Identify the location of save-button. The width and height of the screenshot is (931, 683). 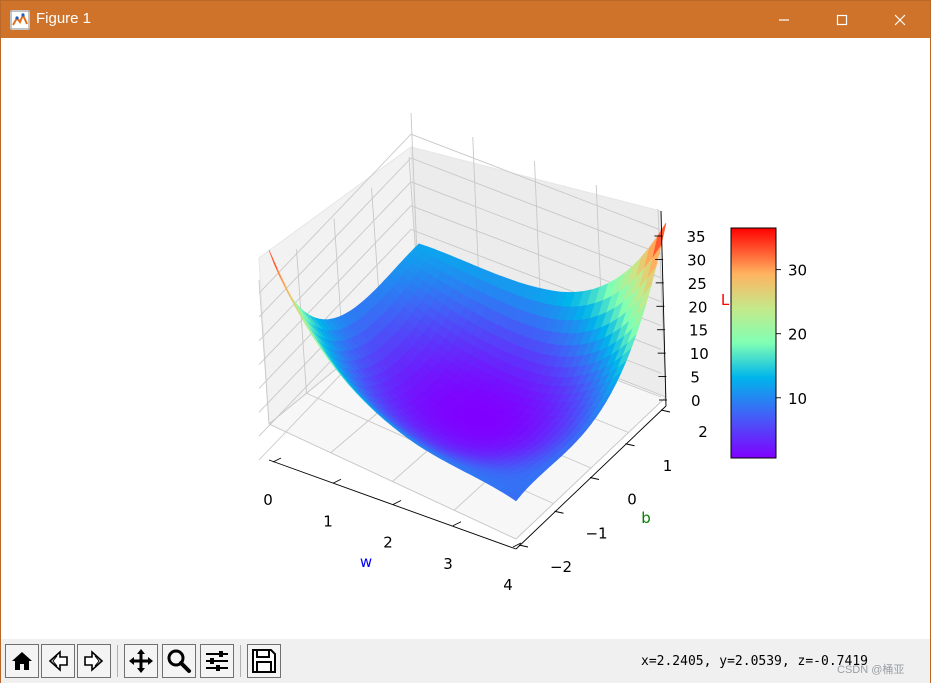
(264, 661).